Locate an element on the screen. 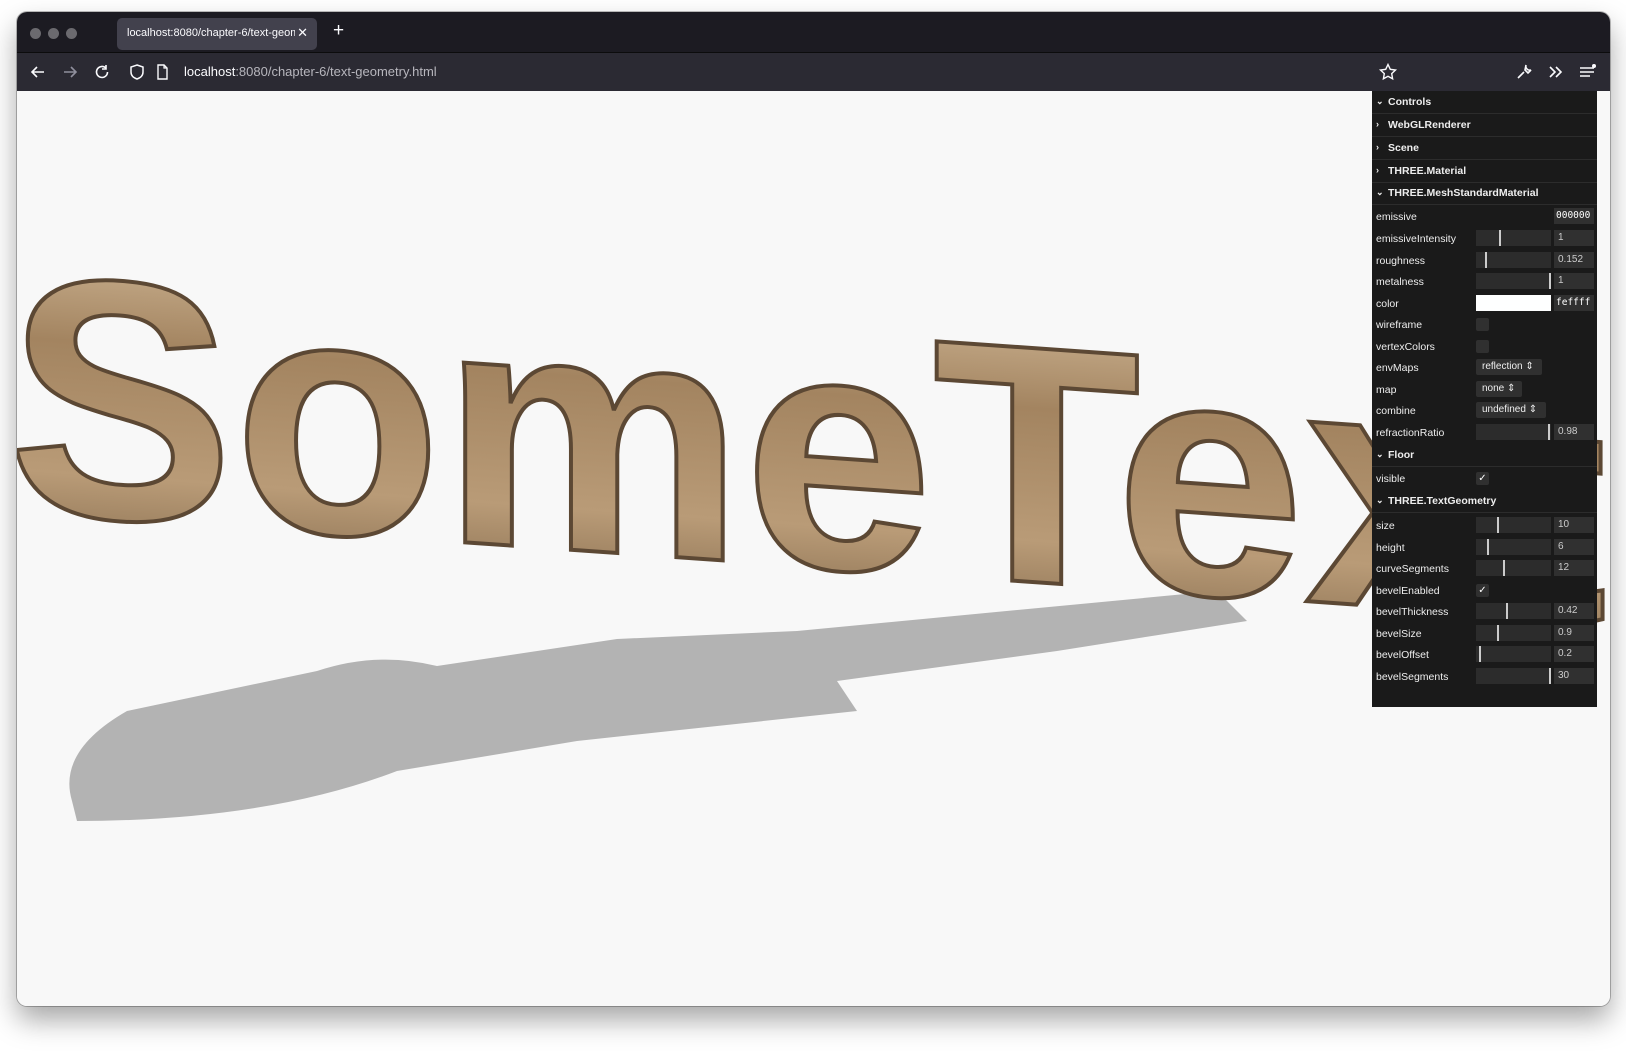 This screenshot has height=1051, width=1626. new-tab-button: + is located at coordinates (338, 31).